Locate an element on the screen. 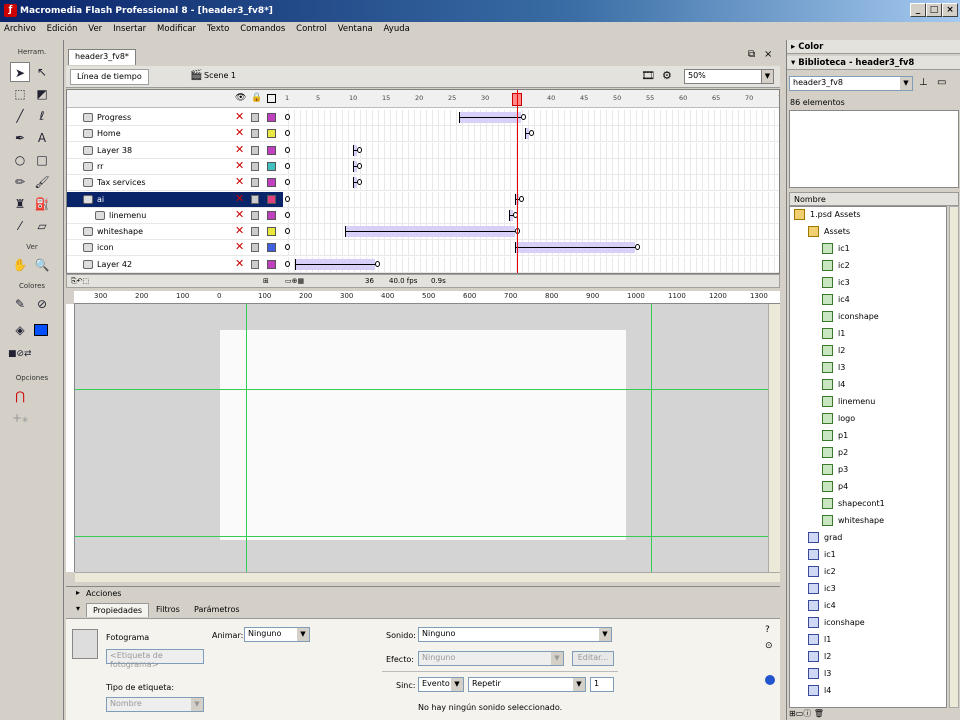 Image resolution: width=960 pixels, height=720 pixels. menu-ventana: Ventana is located at coordinates (355, 29).